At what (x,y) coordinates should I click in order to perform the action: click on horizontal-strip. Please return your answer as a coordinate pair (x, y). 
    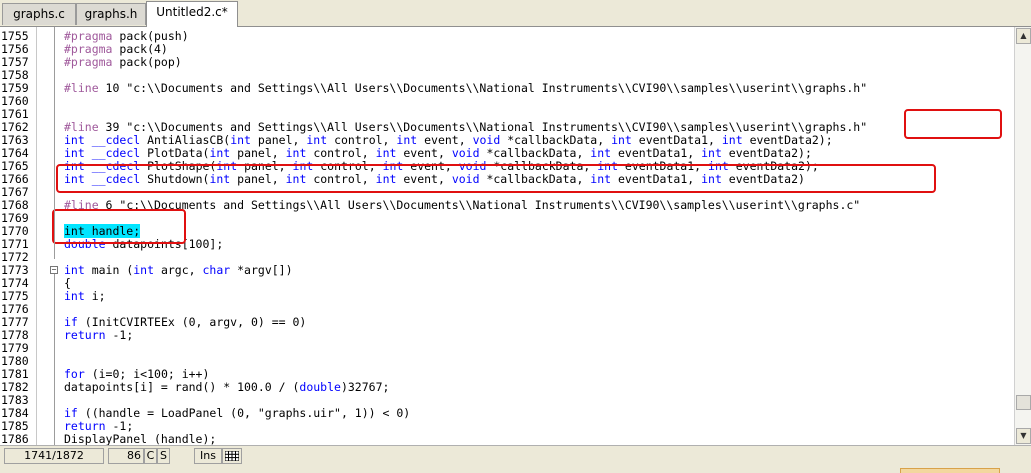
    Looking at the image, I should click on (515, 469).